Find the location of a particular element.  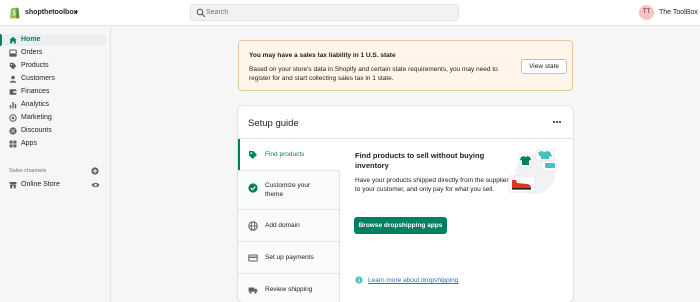

sidebar-item-apps: Apps is located at coordinates (54, 144).